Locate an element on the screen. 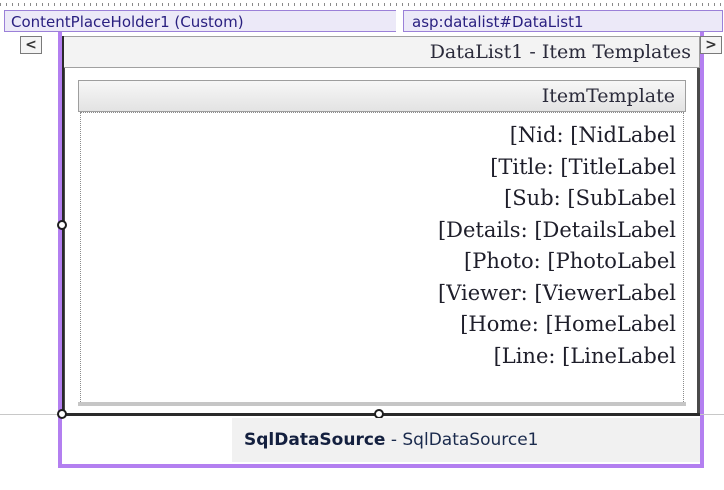 The height and width of the screenshot is (490, 724). item-template-header: ItemTemplate is located at coordinates (382, 96).